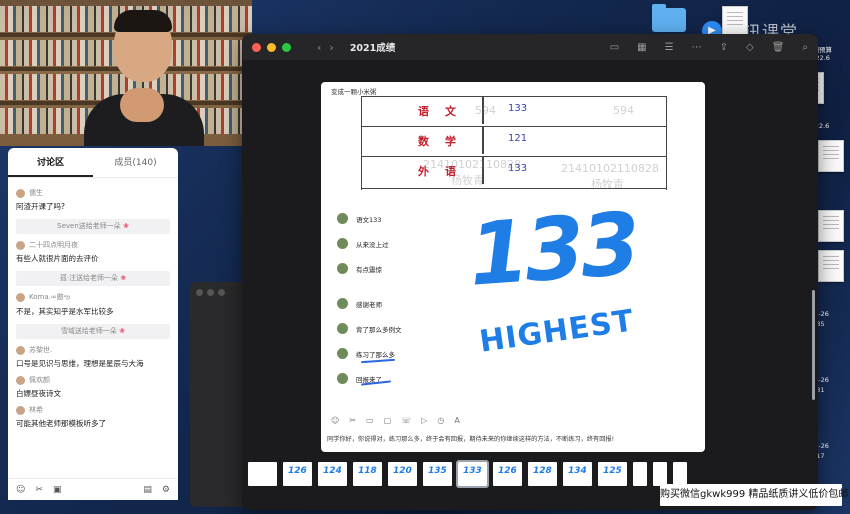 The width and height of the screenshot is (850, 514). I want to click on zoom-button, so click(286, 47).